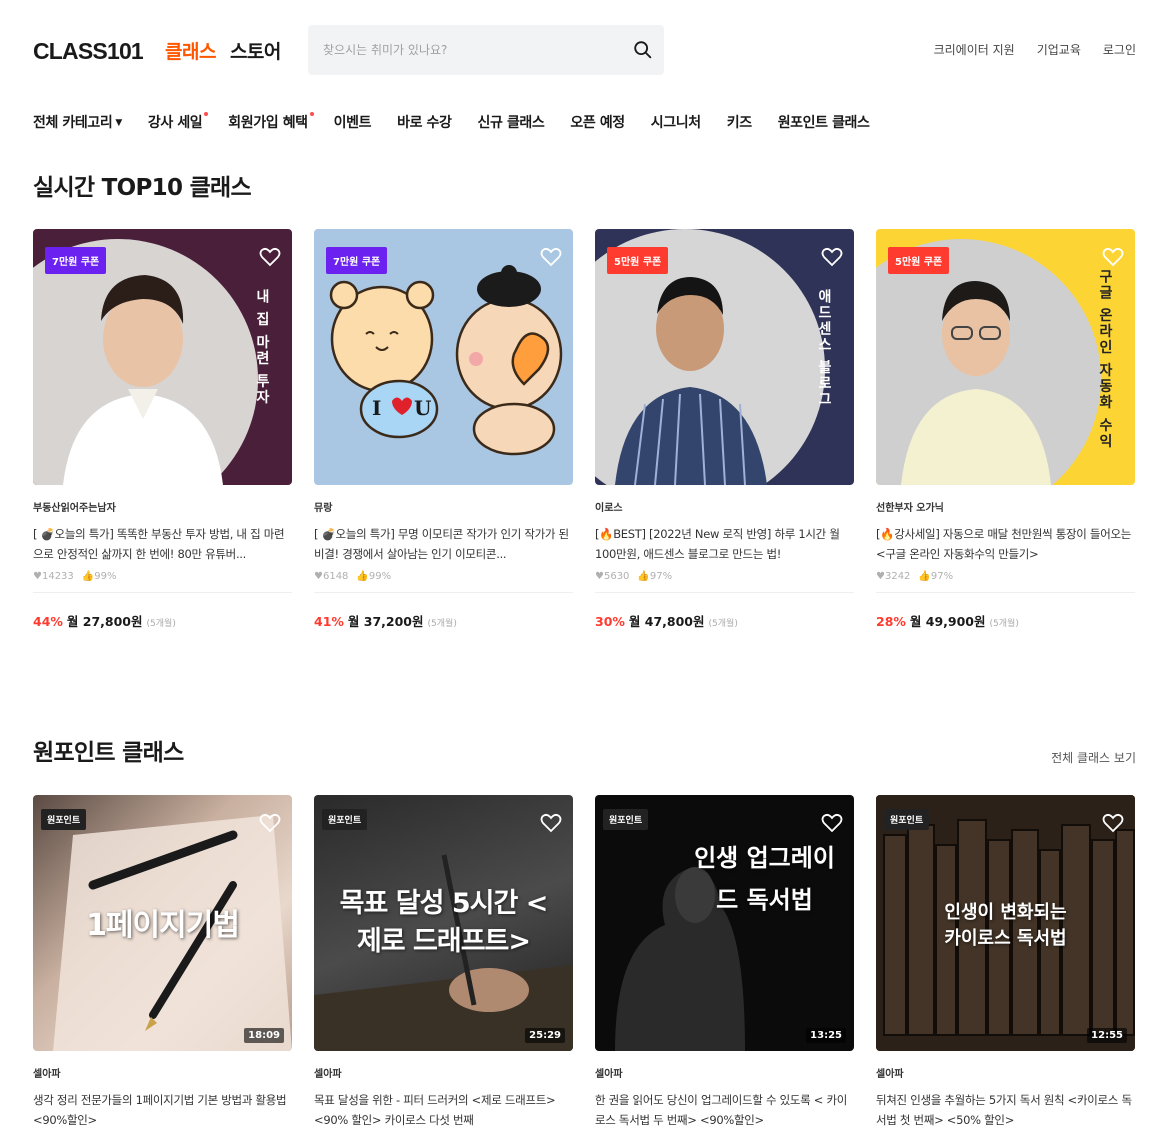 Image resolution: width=1160 pixels, height=1143 pixels. I want to click on class-title: 생각 정리 전문가들의 1페이지기법 기본 방법과 활용법 <90%할인>, so click(162, 1110).